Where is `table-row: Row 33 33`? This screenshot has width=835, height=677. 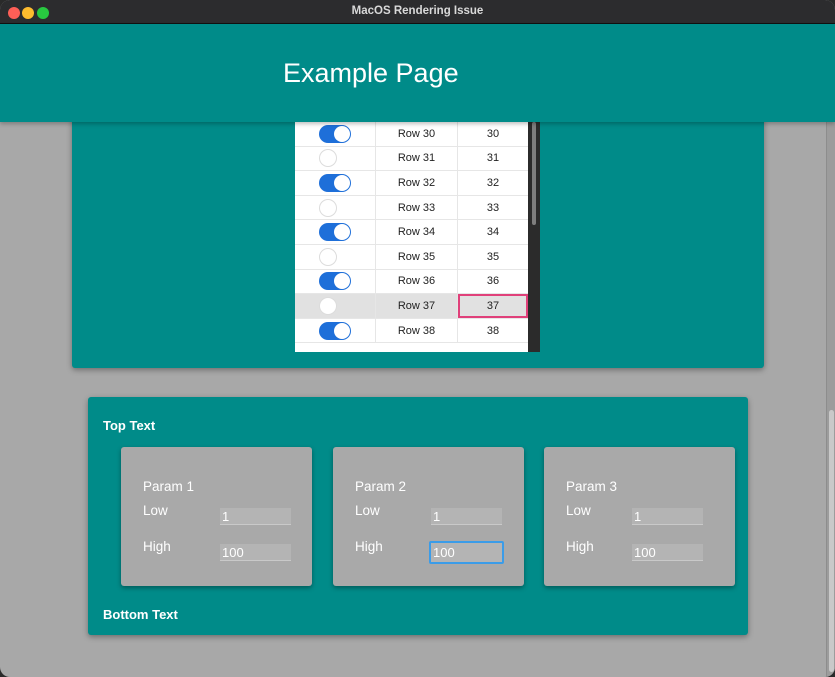
table-row: Row 33 33 is located at coordinates (411, 208).